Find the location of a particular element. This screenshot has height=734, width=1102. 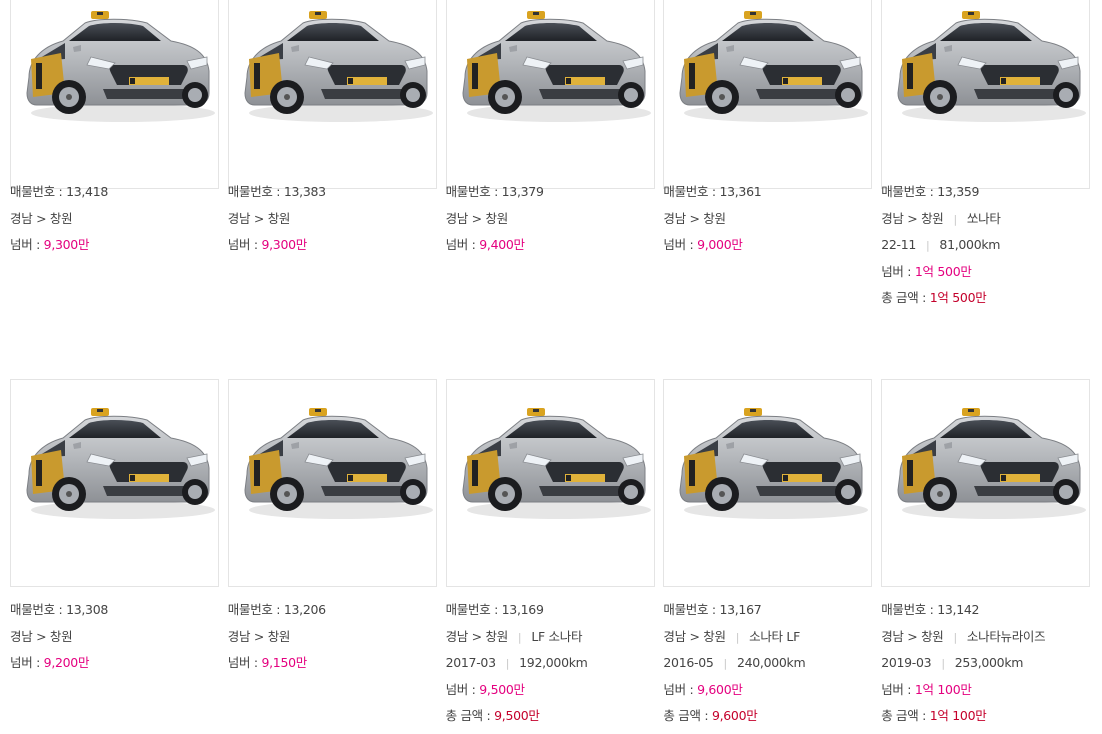

listing-region-line: 경남 > 창원 | 쏘나타 is located at coordinates (985, 219).